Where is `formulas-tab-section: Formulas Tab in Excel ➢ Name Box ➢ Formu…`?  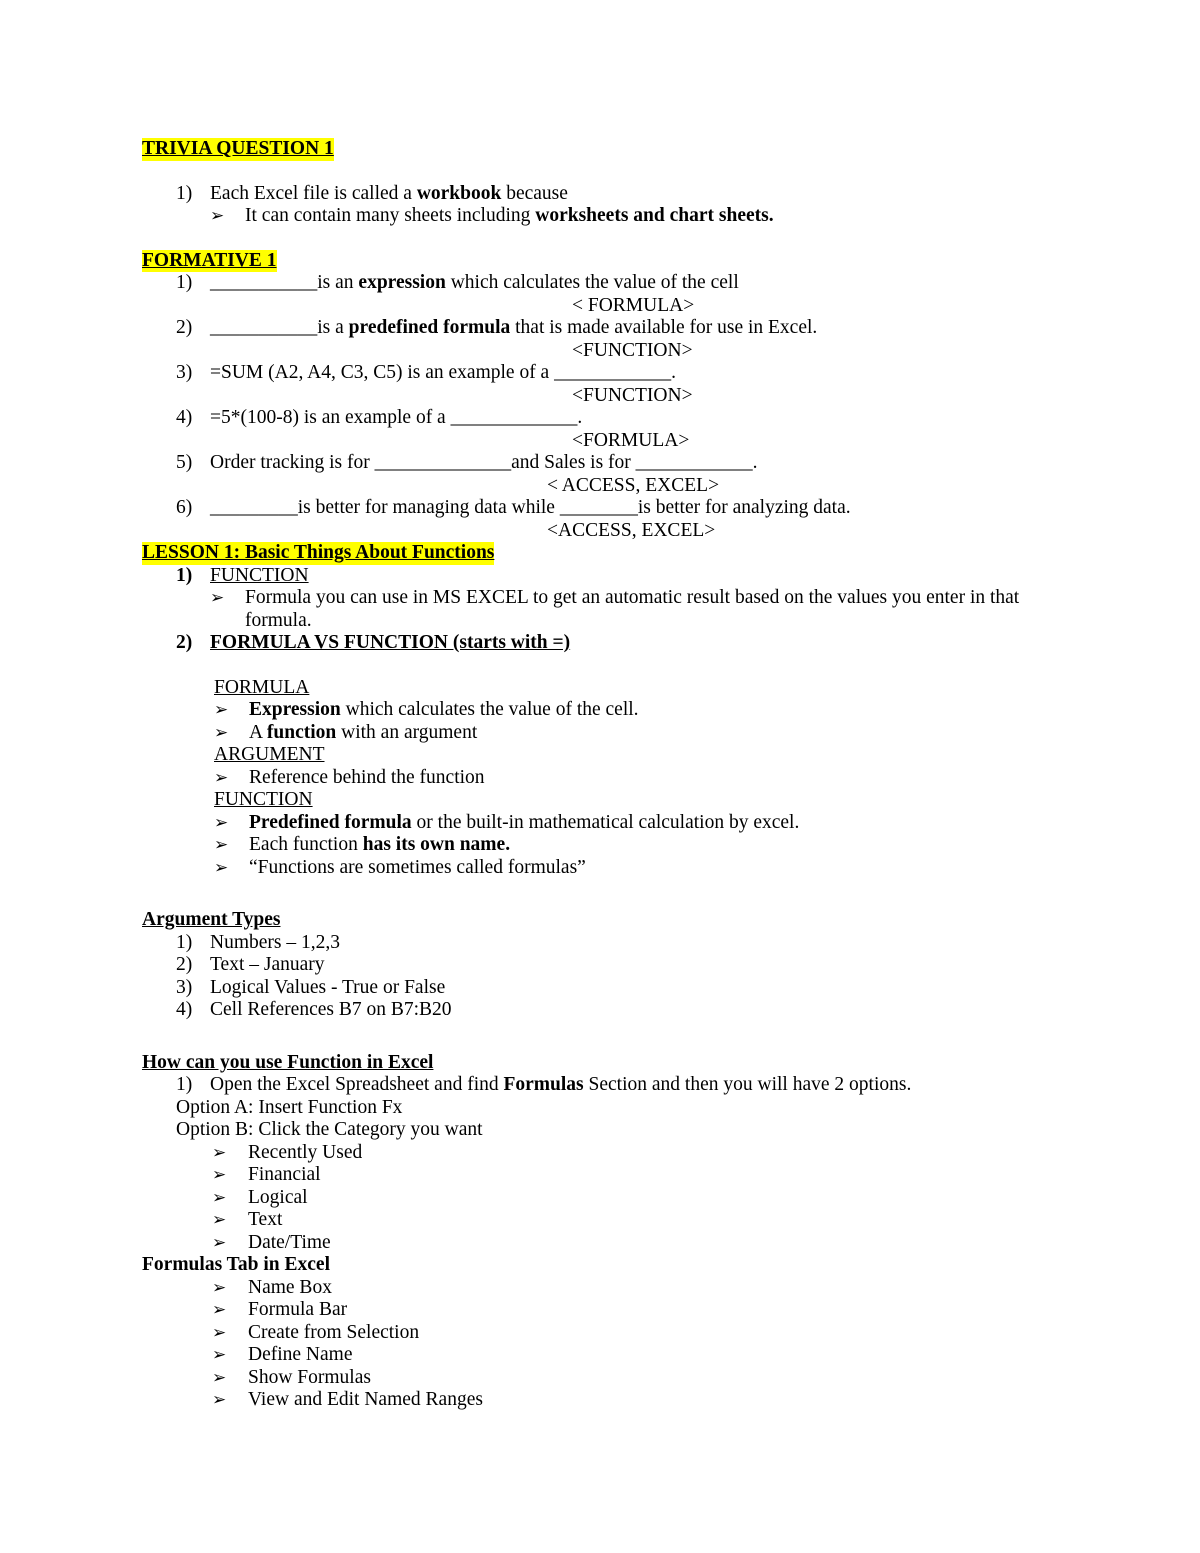 formulas-tab-section: Formulas Tab in Excel ➢ Name Box ➢ Formu… is located at coordinates (607, 1333).